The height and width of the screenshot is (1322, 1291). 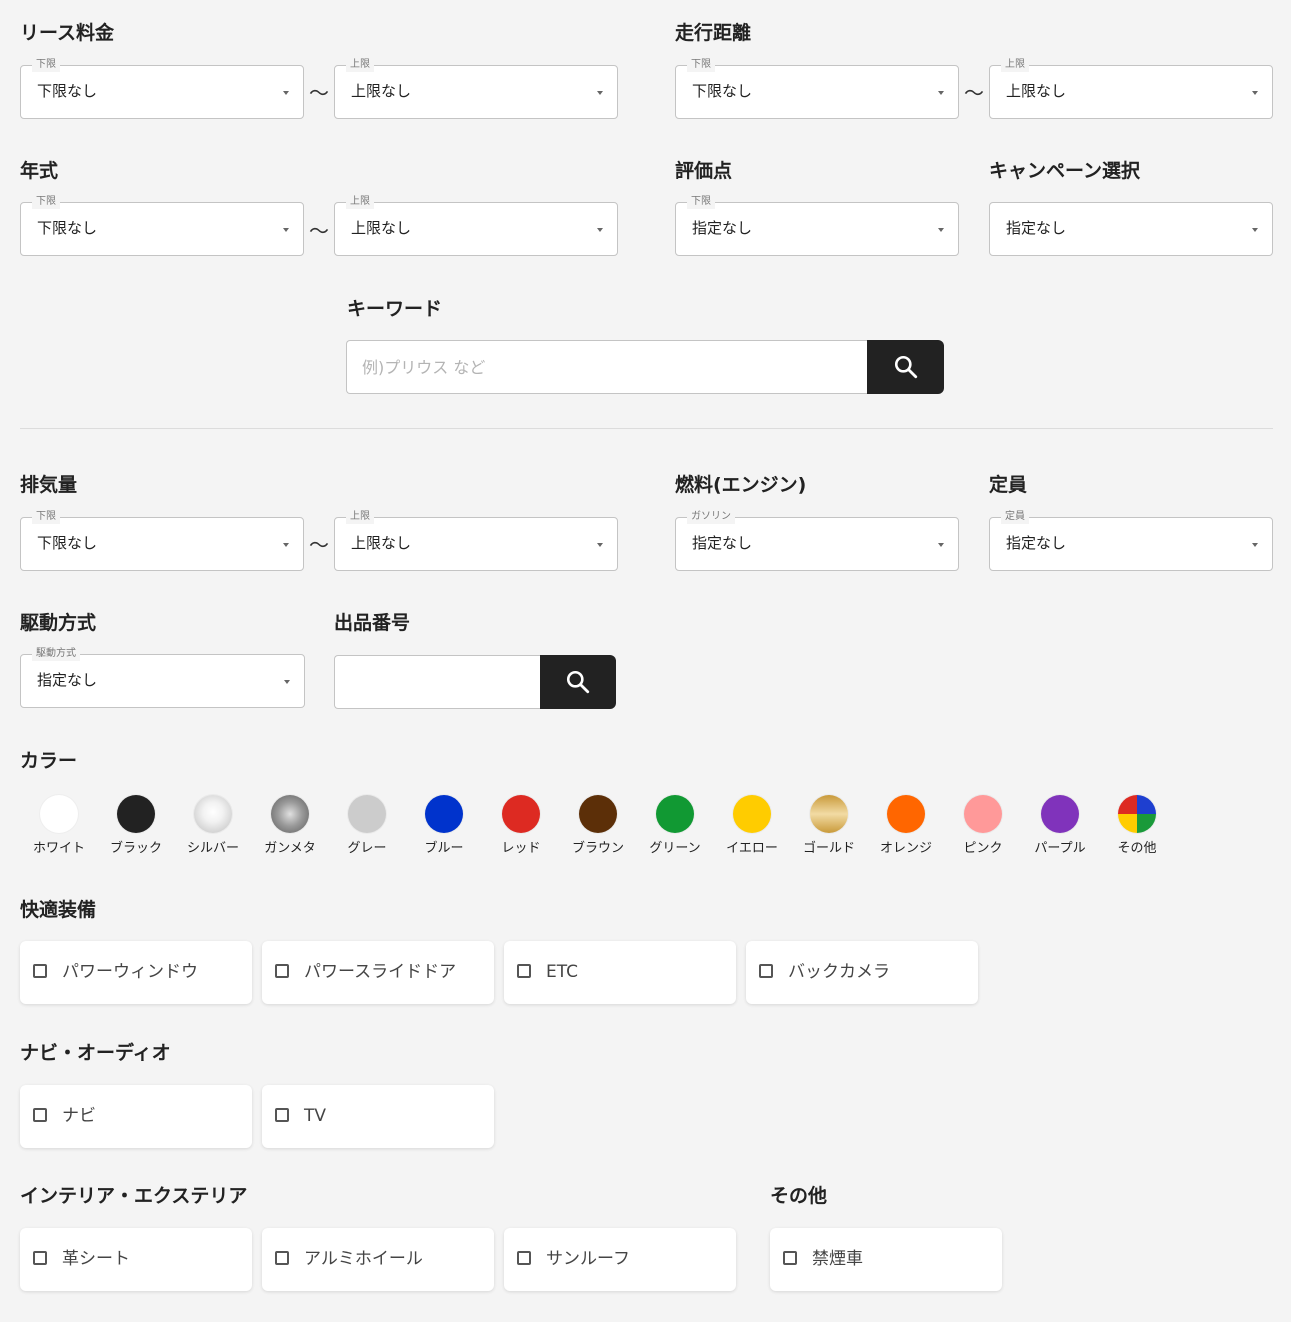 What do you see at coordinates (162, 225) in the screenshot?
I see `year-min-select: 下限 下限なし` at bounding box center [162, 225].